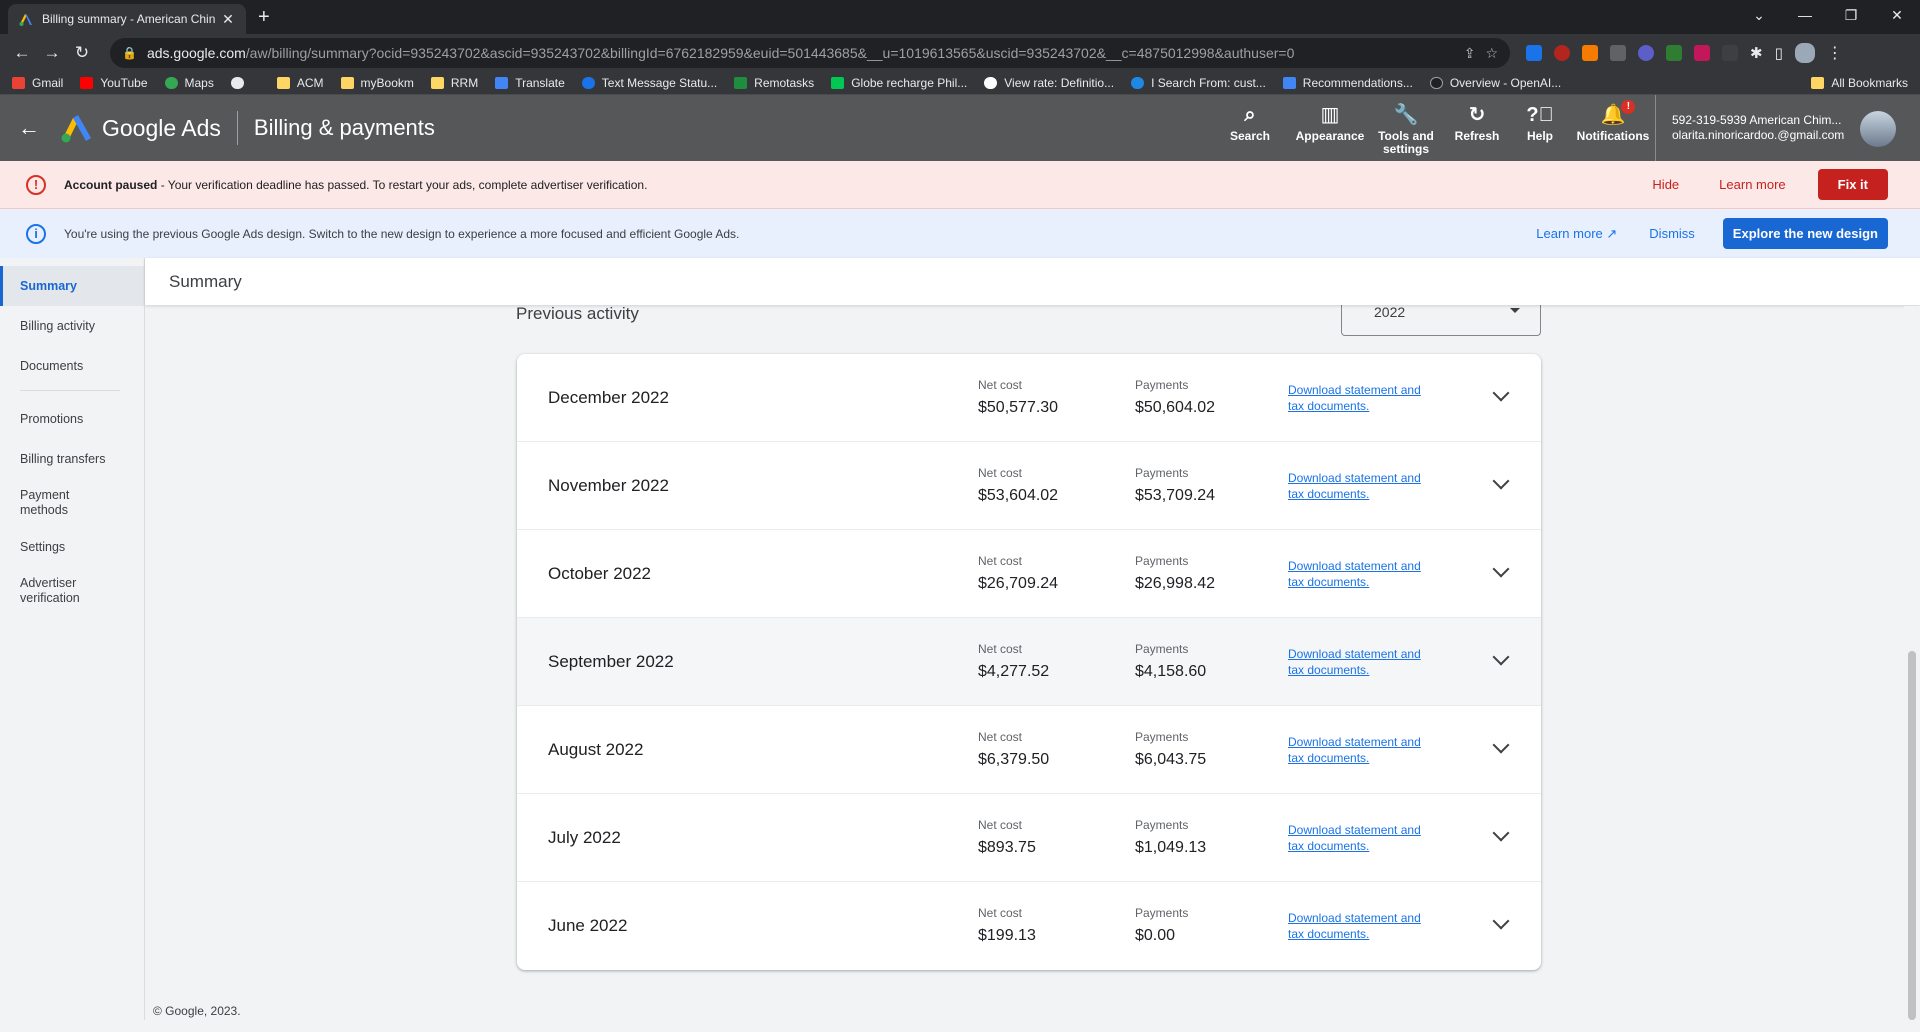  What do you see at coordinates (1665, 184) in the screenshot?
I see `hide-button: Hide` at bounding box center [1665, 184].